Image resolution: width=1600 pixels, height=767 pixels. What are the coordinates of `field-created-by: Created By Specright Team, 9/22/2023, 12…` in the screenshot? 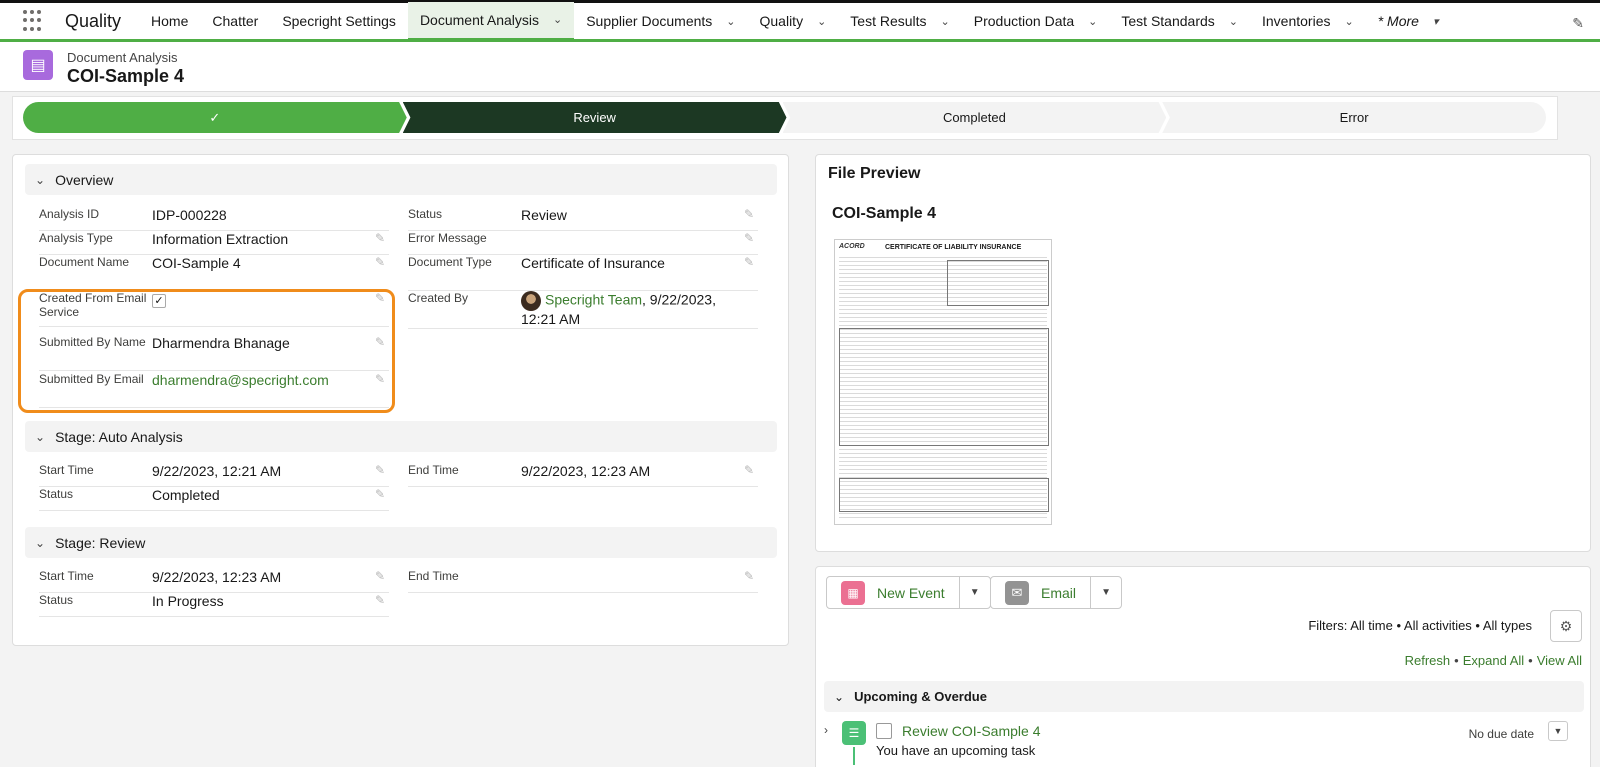 It's located at (583, 310).